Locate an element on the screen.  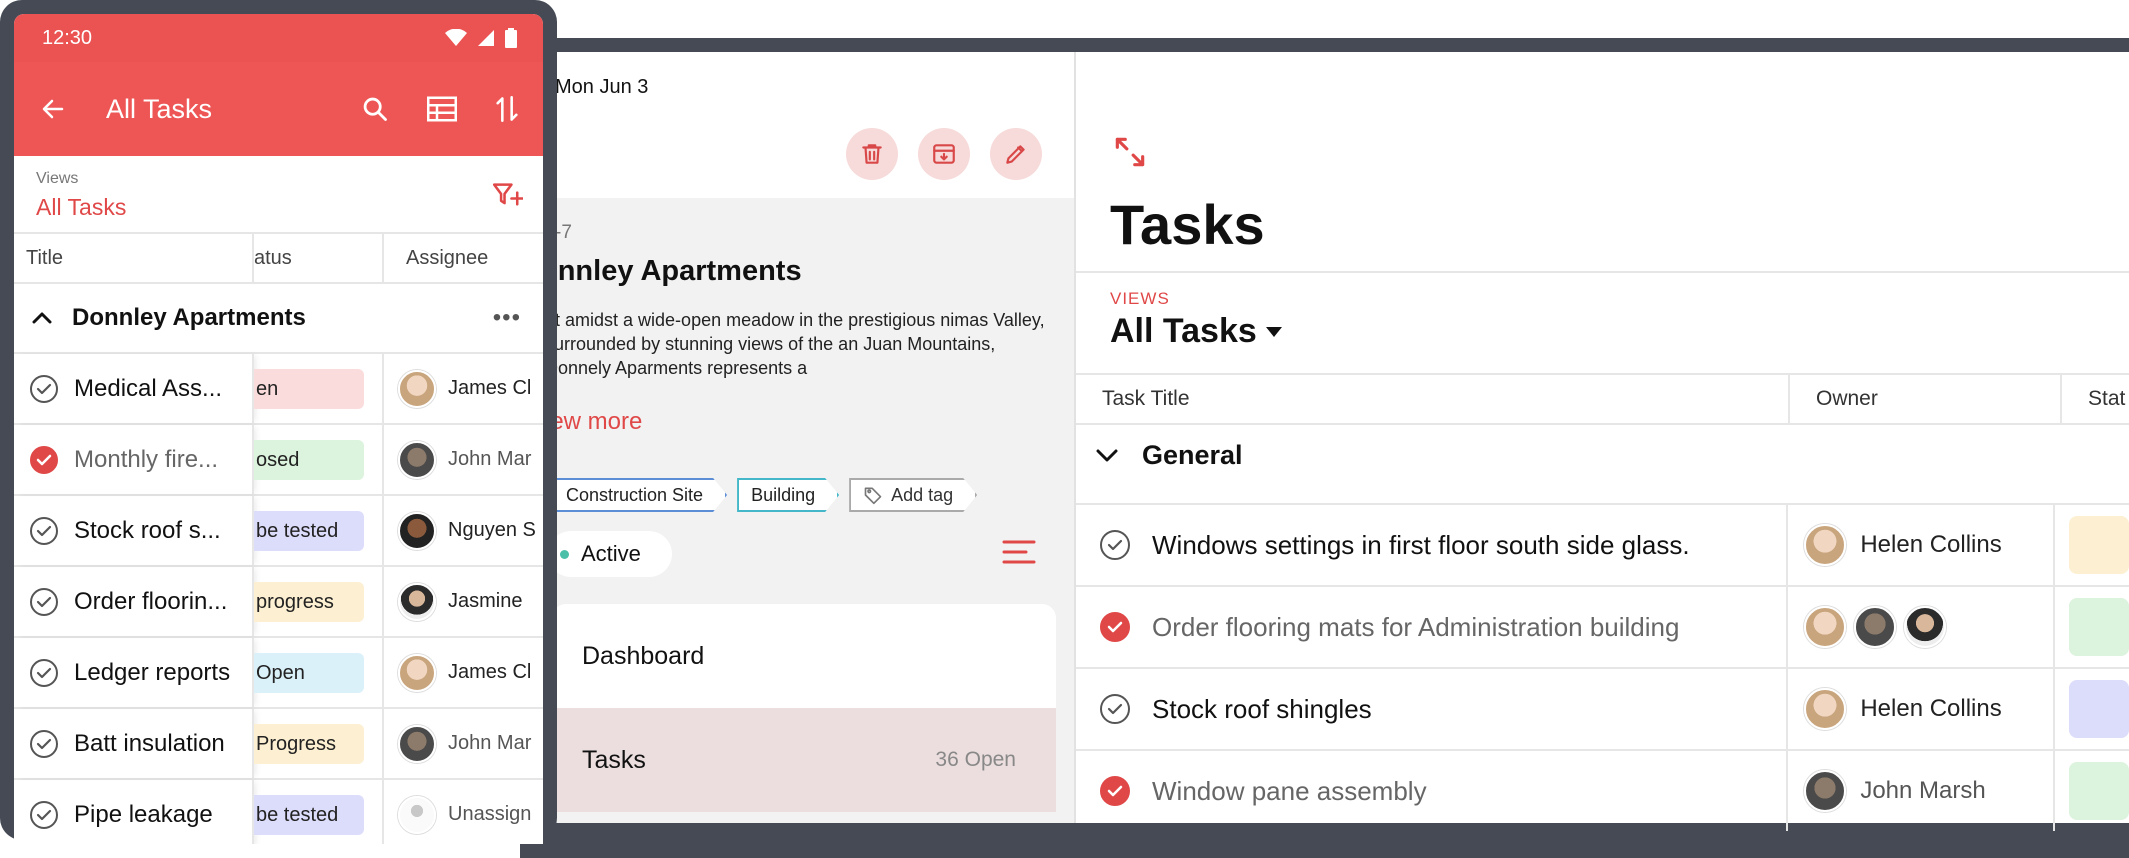
status-pill: Active is located at coordinates (610, 554).